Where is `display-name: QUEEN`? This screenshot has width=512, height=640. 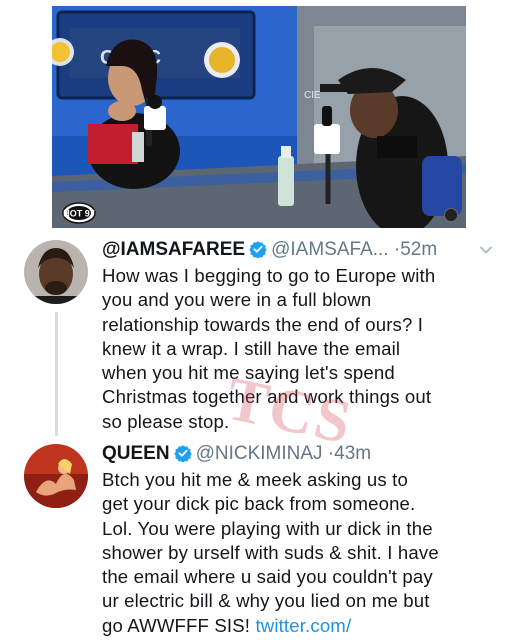 display-name: QUEEN is located at coordinates (136, 453).